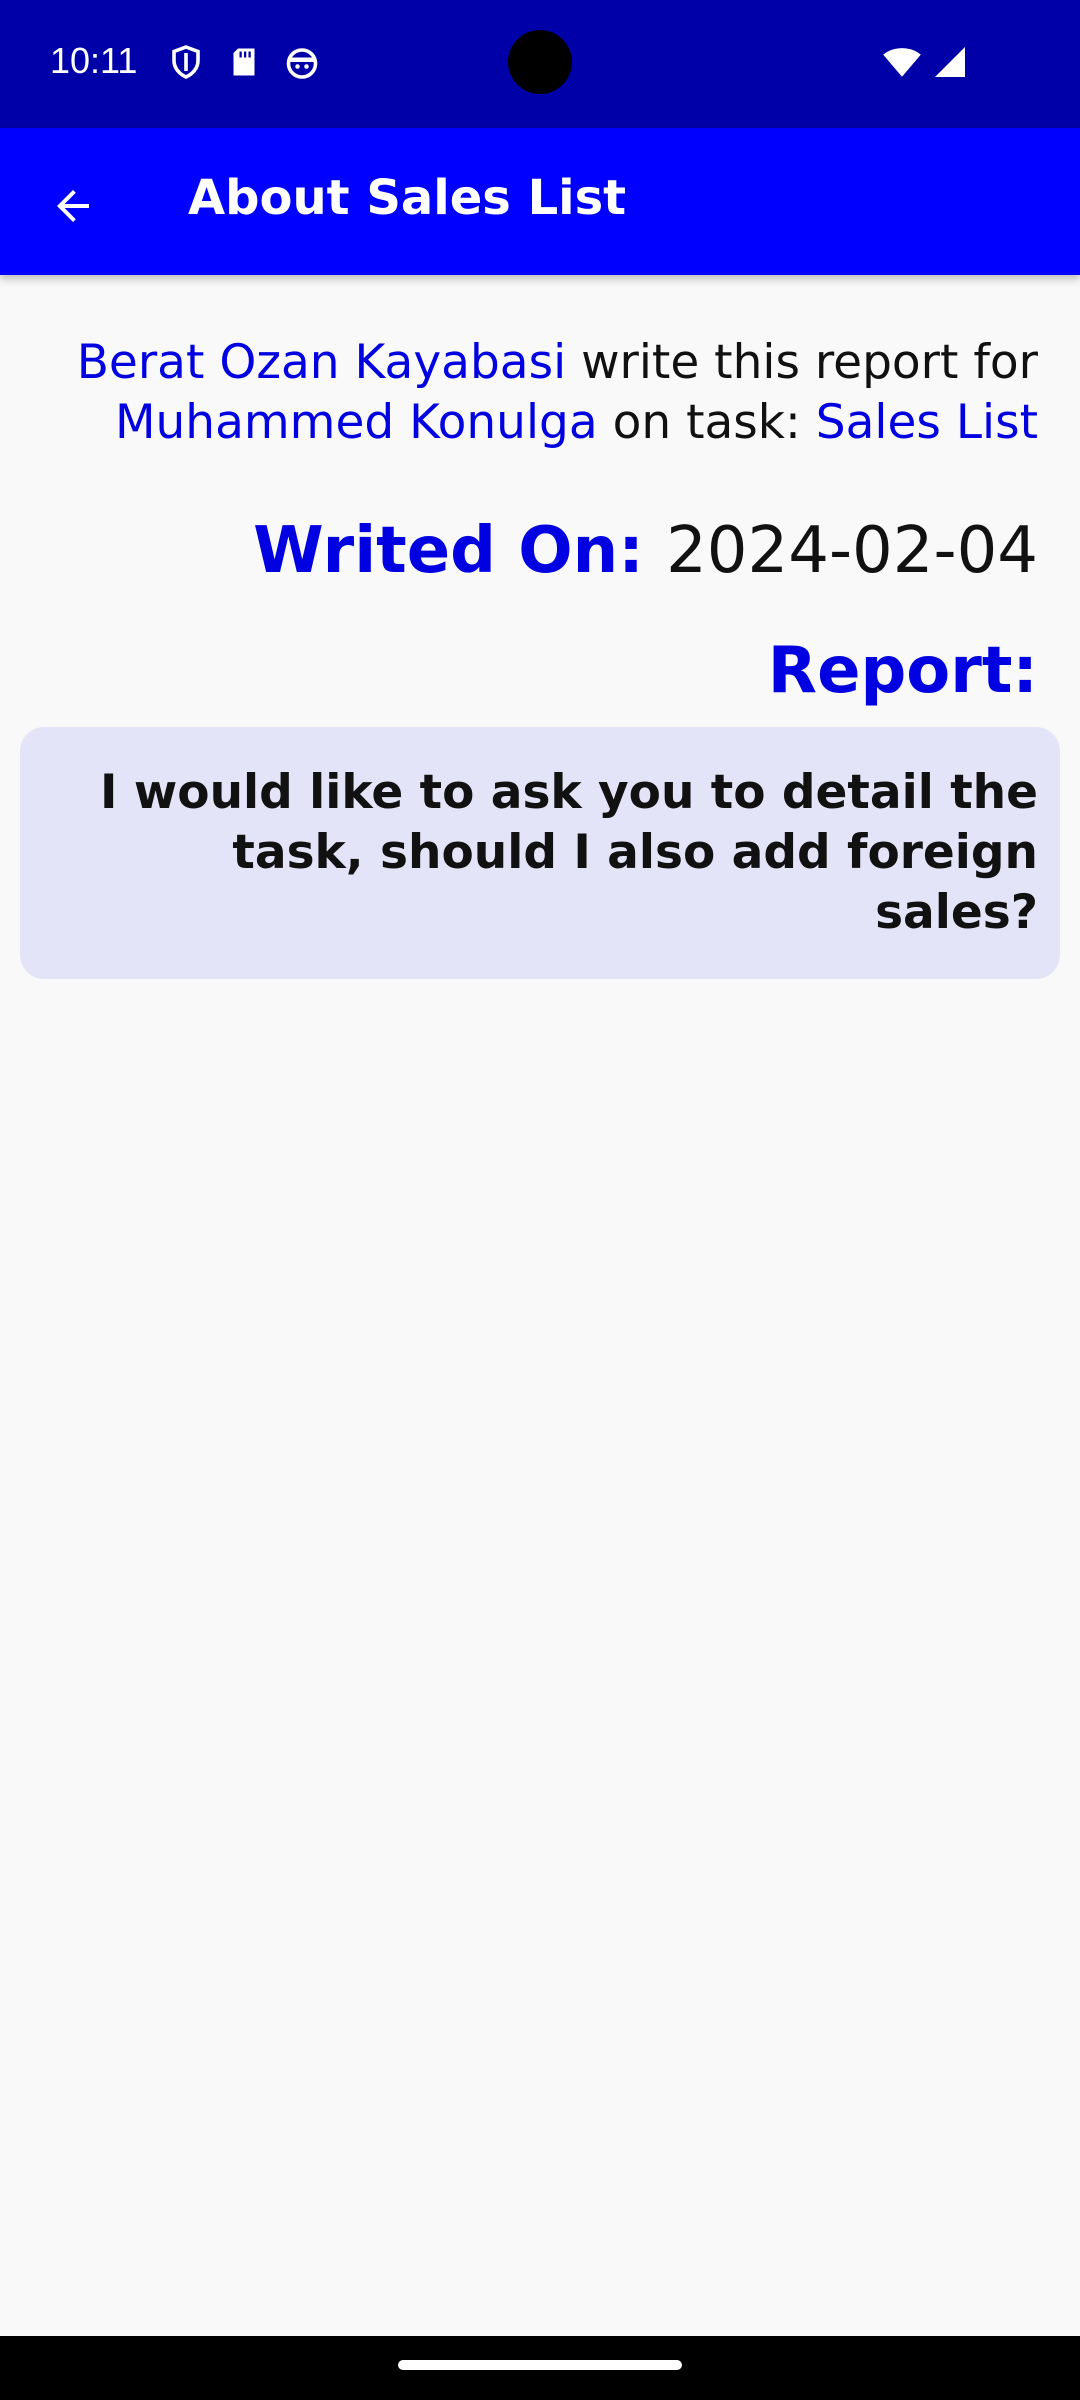  What do you see at coordinates (356, 422) in the screenshot?
I see `recipient-name: Muhammed Konulga` at bounding box center [356, 422].